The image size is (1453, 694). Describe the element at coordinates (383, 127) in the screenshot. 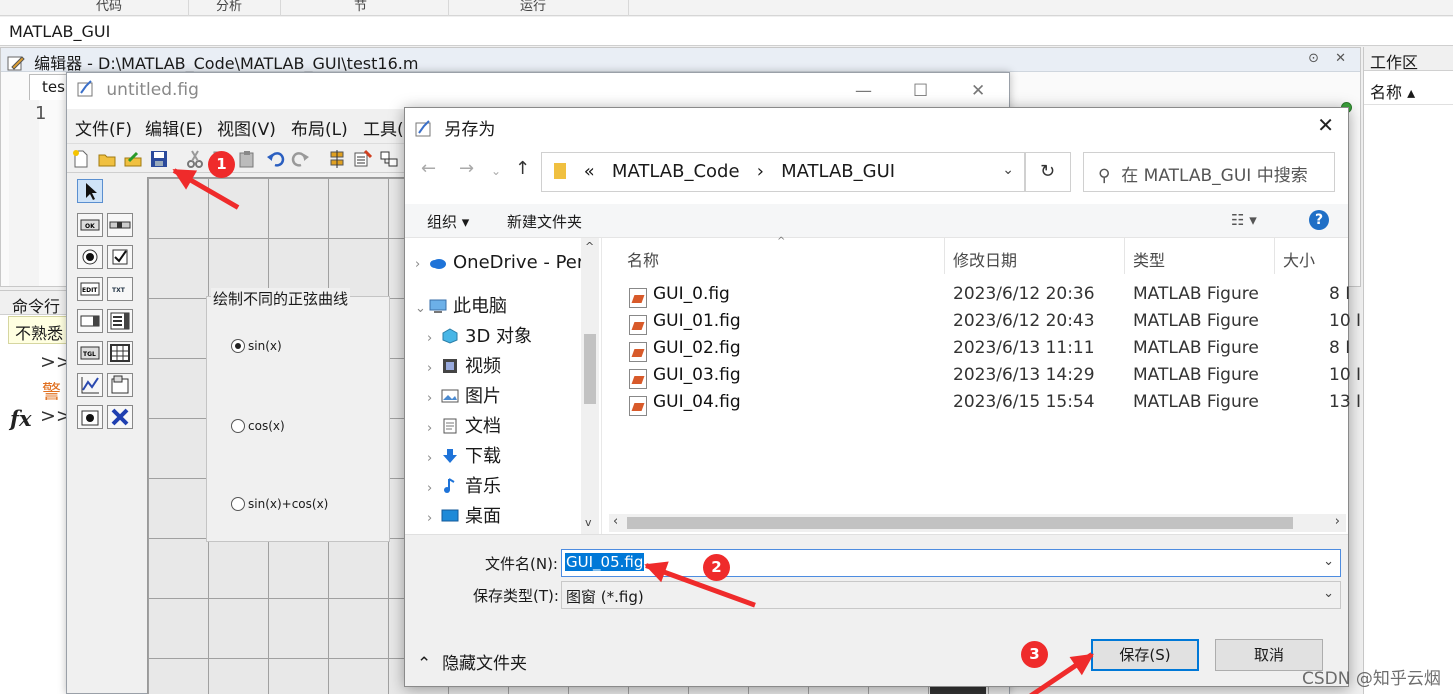

I see `menu-tools: 工具(` at that location.